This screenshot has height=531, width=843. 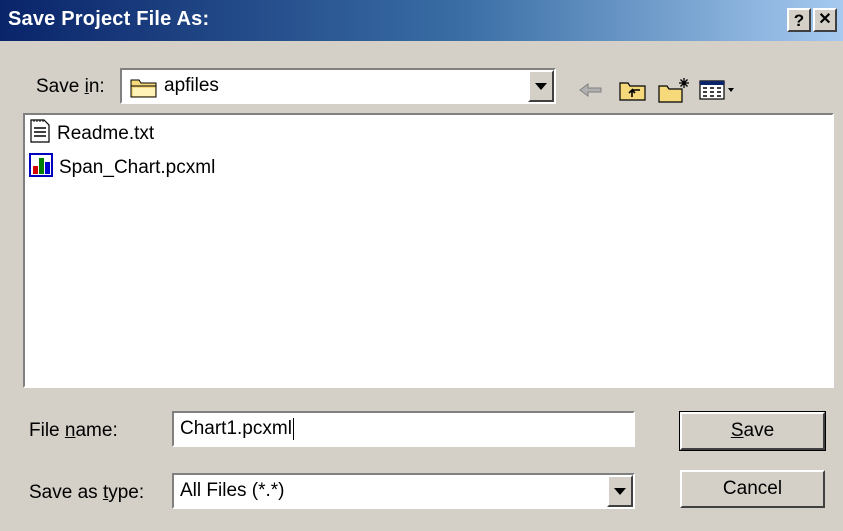 I want to click on list-item: Span_Chart.pcxml, so click(x=122, y=168).